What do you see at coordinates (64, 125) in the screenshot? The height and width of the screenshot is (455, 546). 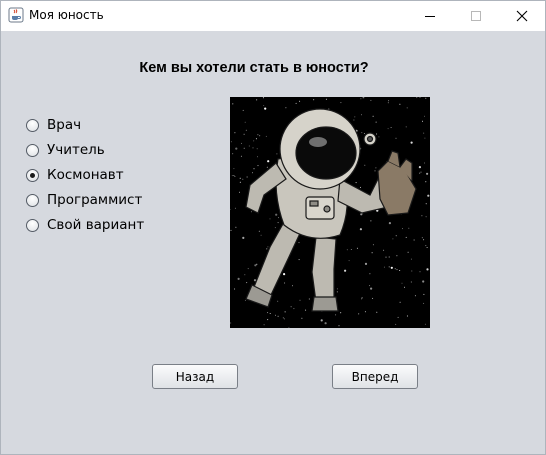 I see `option-label: Врач` at bounding box center [64, 125].